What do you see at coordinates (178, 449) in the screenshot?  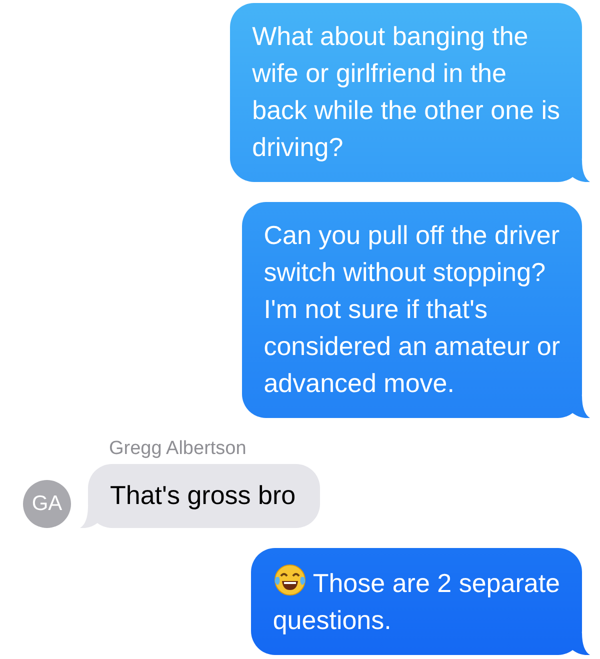 I see `sender-name: Gregg Albertson` at bounding box center [178, 449].